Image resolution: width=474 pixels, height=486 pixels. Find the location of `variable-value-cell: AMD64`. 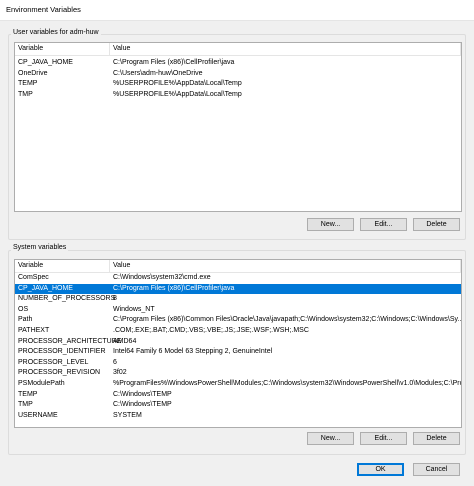

variable-value-cell: AMD64 is located at coordinates (125, 341).